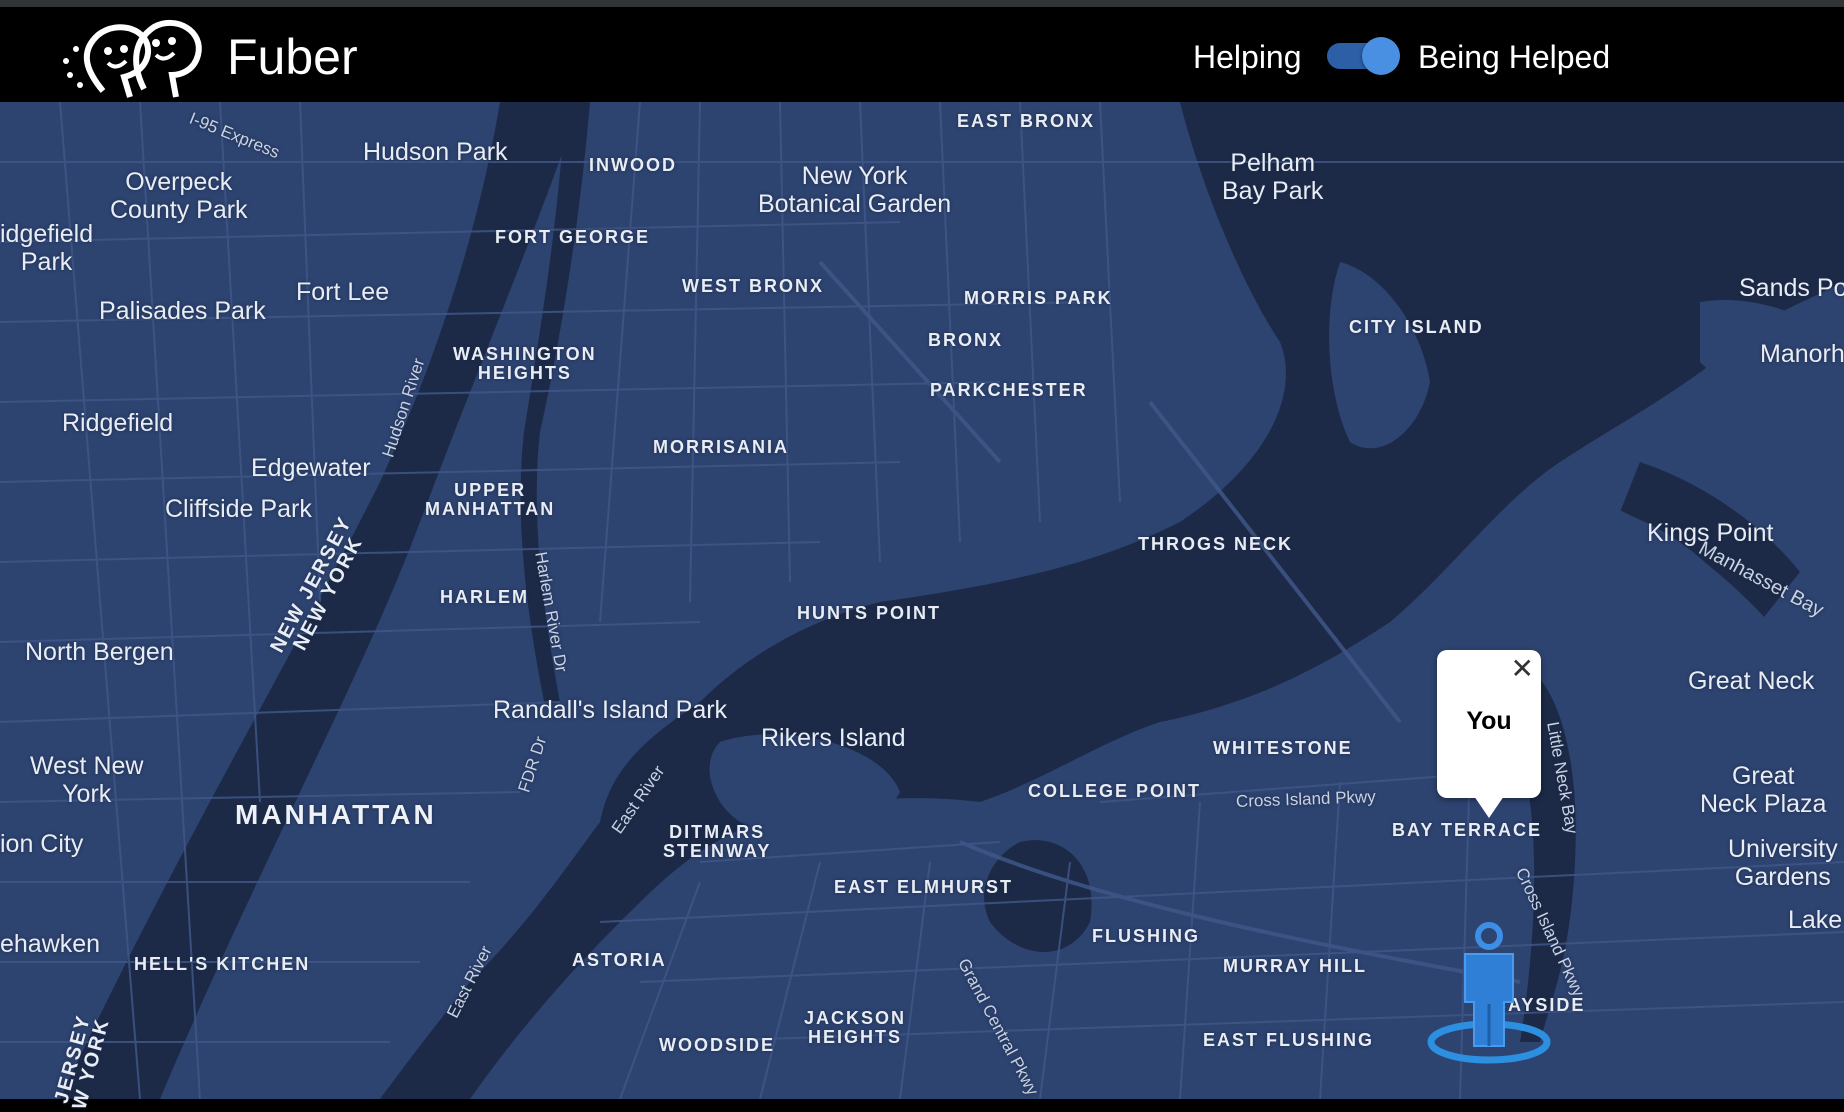  Describe the element at coordinates (855, 1027) in the screenshot. I see `nbhd-jackson-heights: JACKSON HEIGHTS` at that location.